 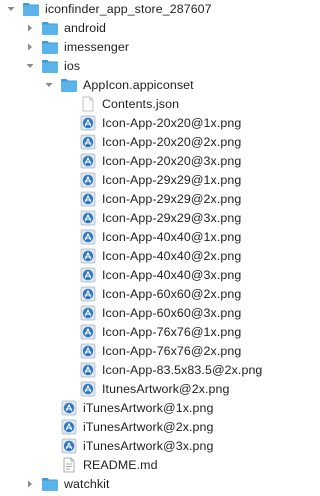 What do you see at coordinates (172, 256) in the screenshot?
I see `file-label: Icon-App-40x40@2x.png` at bounding box center [172, 256].